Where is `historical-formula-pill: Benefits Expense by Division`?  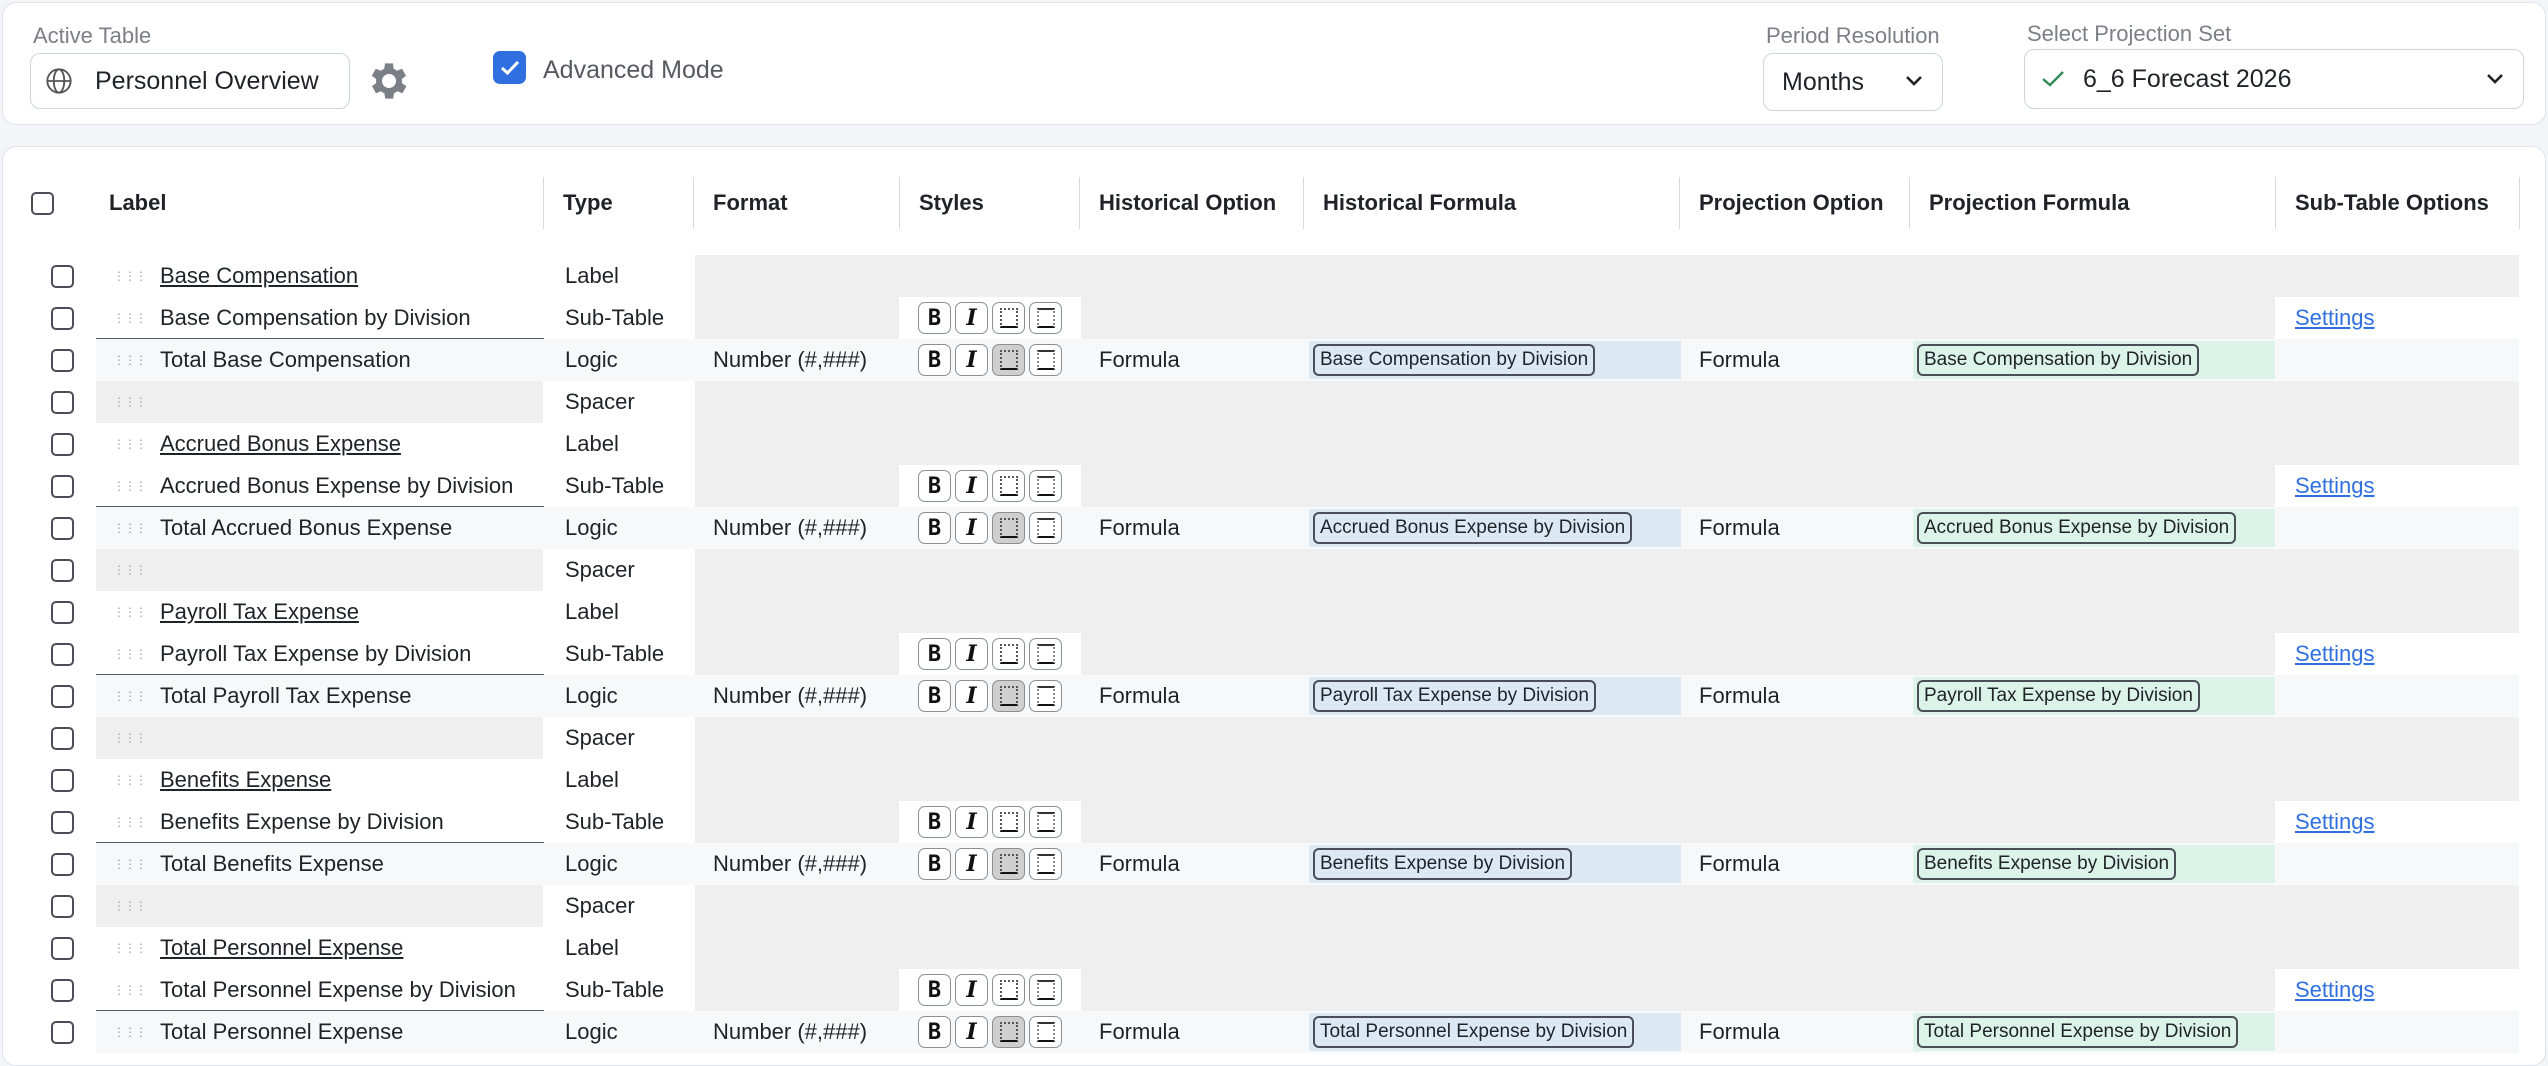 historical-formula-pill: Benefits Expense by Division is located at coordinates (1443, 864).